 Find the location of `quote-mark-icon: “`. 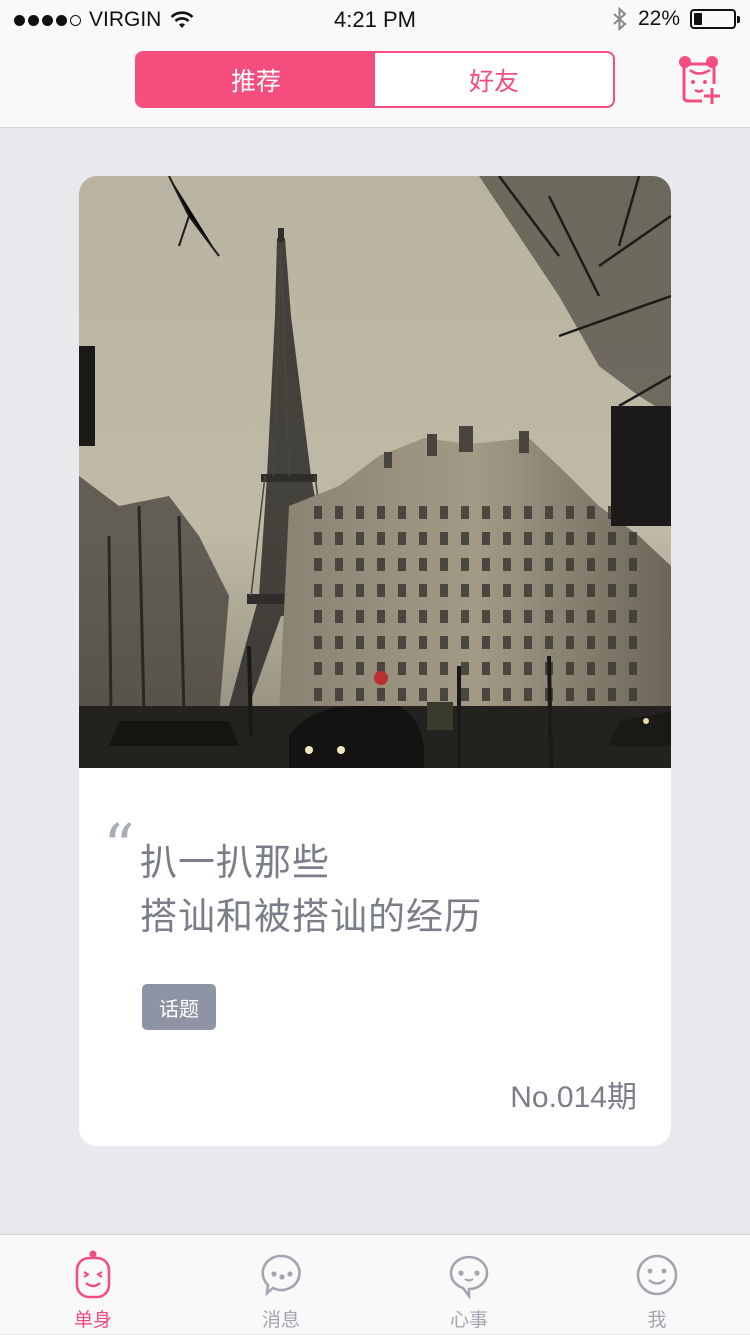

quote-mark-icon: “ is located at coordinates (119, 846).